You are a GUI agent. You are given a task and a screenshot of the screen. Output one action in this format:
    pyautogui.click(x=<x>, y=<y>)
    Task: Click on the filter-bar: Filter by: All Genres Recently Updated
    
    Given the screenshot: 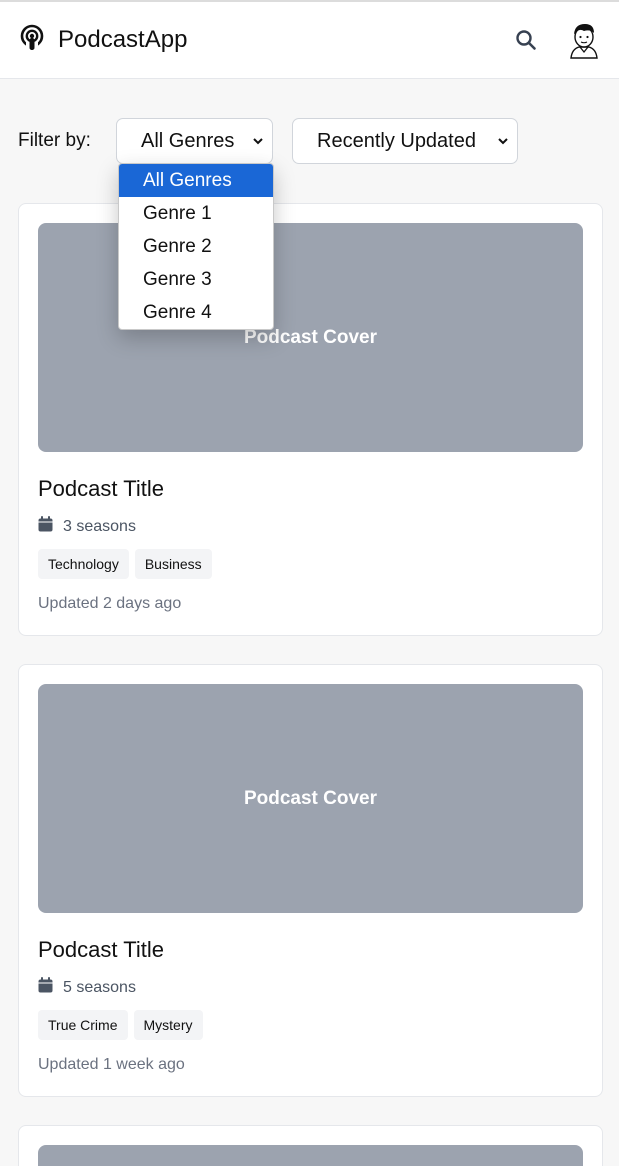 What is the action you would take?
    pyautogui.click(x=310, y=141)
    